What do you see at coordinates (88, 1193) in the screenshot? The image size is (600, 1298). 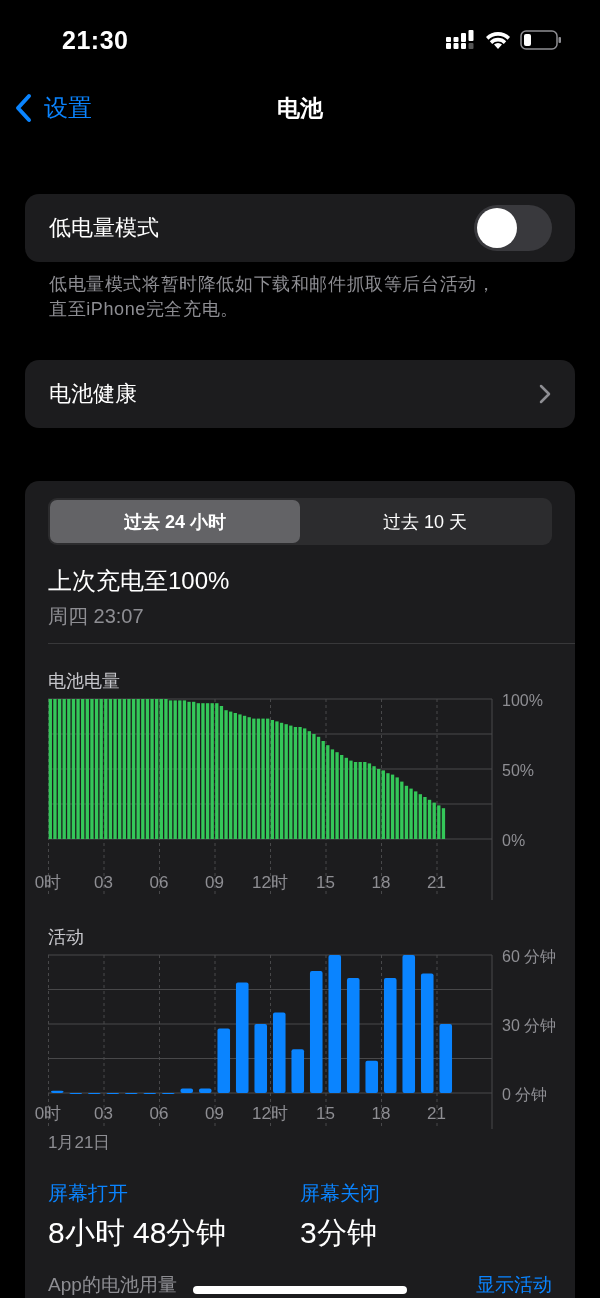 I see `stat-label: 屏幕打开` at bounding box center [88, 1193].